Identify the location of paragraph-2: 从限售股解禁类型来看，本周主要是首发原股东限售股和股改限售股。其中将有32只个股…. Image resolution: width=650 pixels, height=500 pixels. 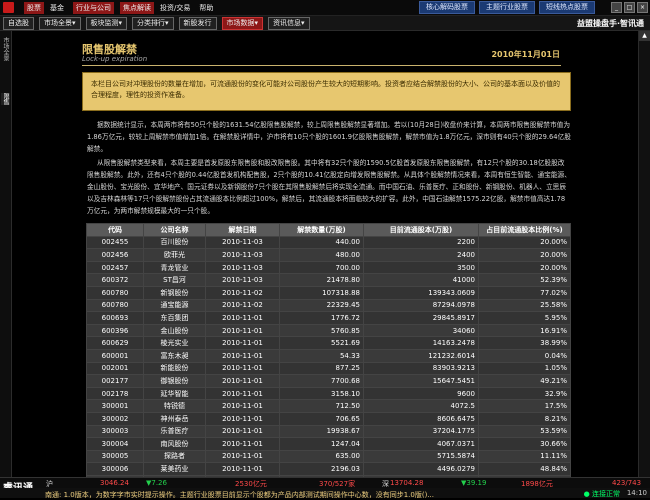
(329, 187).